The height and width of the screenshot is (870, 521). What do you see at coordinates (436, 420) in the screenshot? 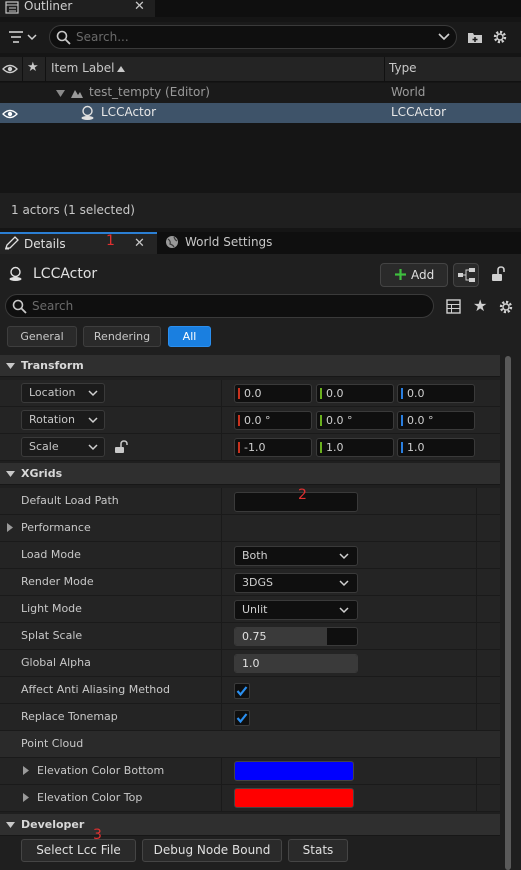
I see `rotation-z-field: 0.0 °` at bounding box center [436, 420].